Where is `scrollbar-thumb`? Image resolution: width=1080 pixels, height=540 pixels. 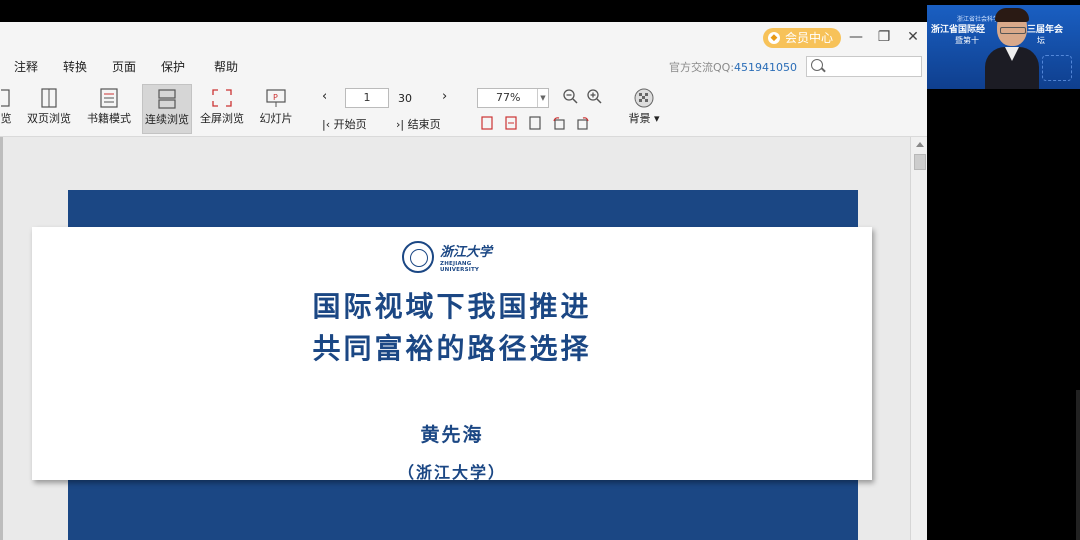
scrollbar-thumb is located at coordinates (920, 162).